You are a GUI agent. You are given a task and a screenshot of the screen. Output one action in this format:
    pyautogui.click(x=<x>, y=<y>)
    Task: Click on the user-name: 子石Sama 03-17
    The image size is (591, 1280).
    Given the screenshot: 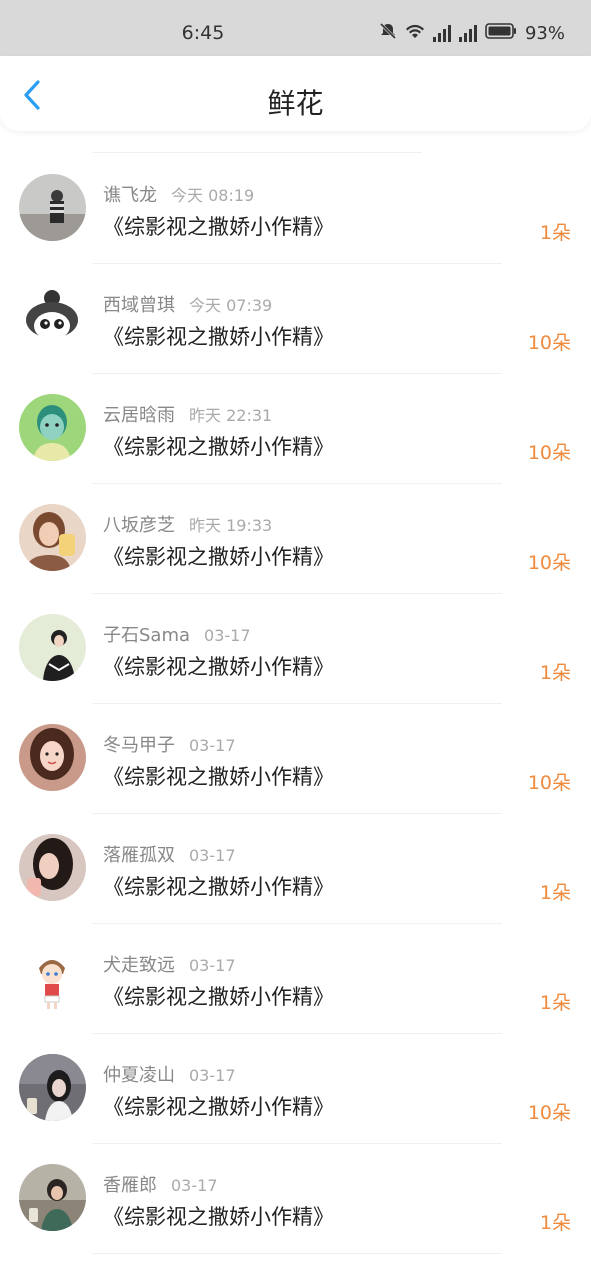 What is the action you would take?
    pyautogui.click(x=177, y=635)
    